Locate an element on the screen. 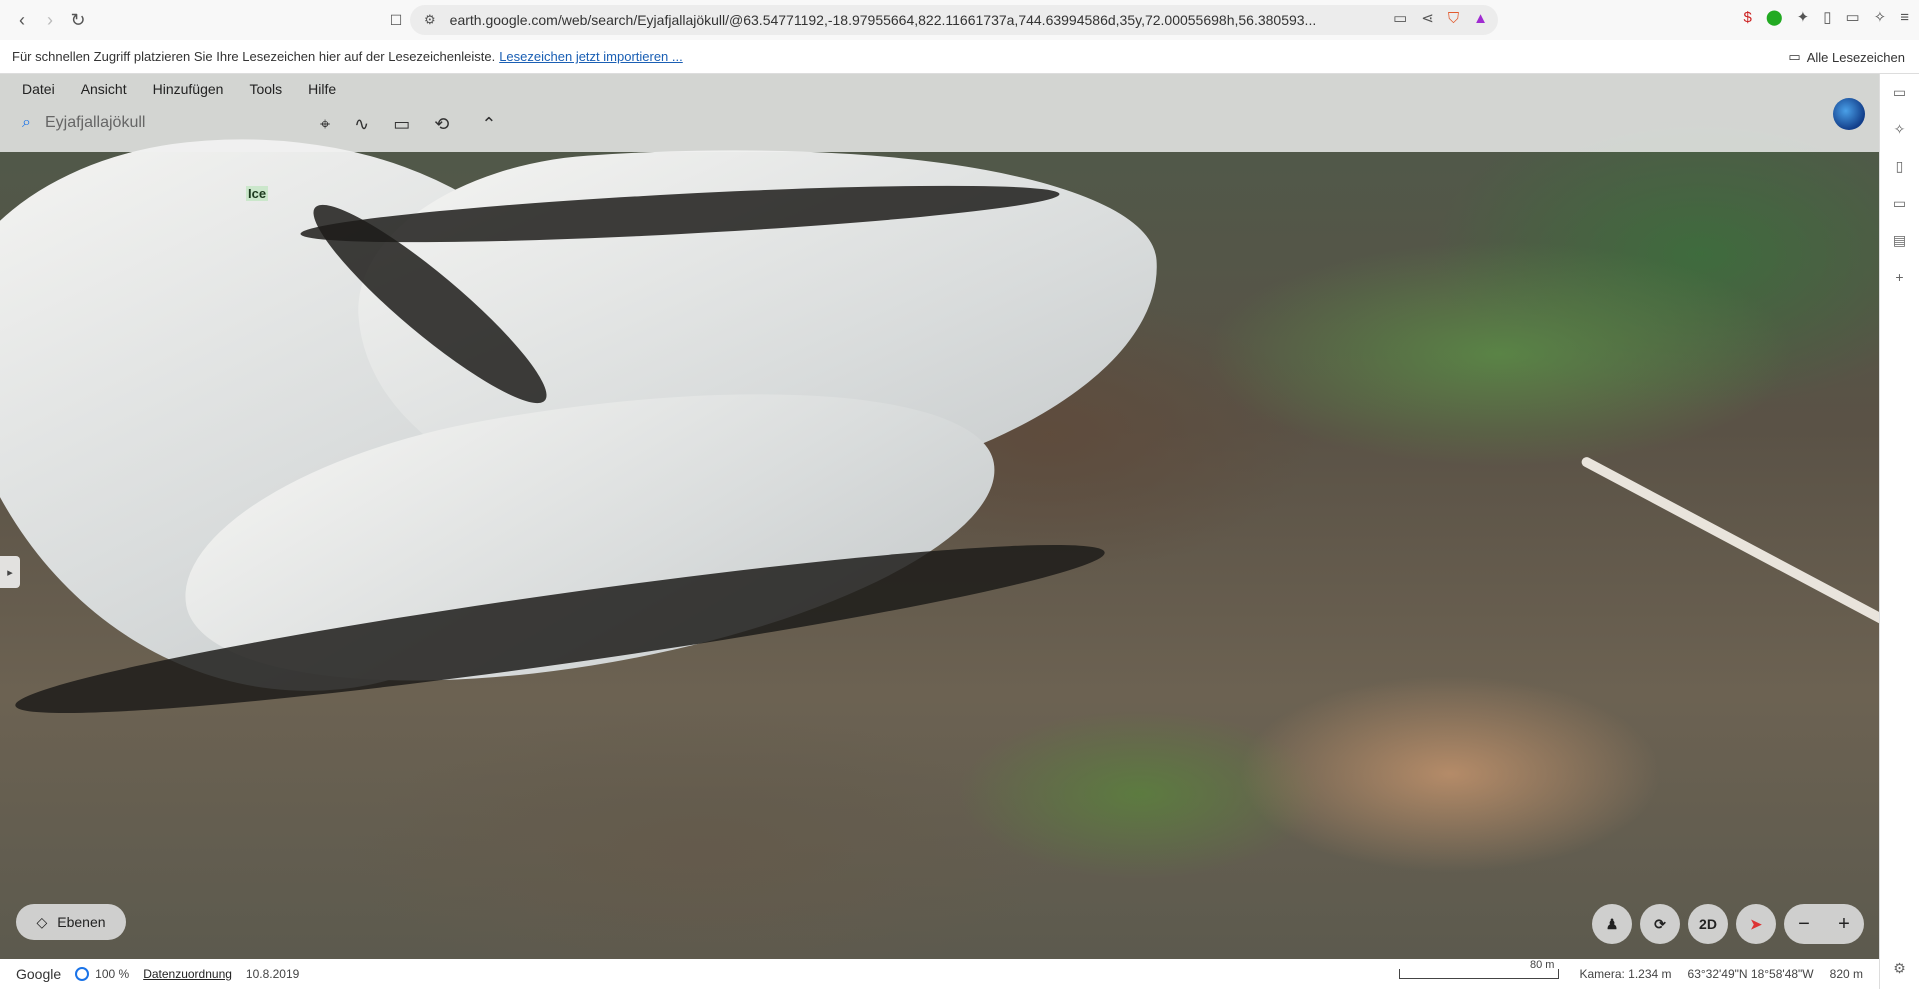 The height and width of the screenshot is (989, 1919). wallet-panel-icon: ▭ is located at coordinates (1899, 92).